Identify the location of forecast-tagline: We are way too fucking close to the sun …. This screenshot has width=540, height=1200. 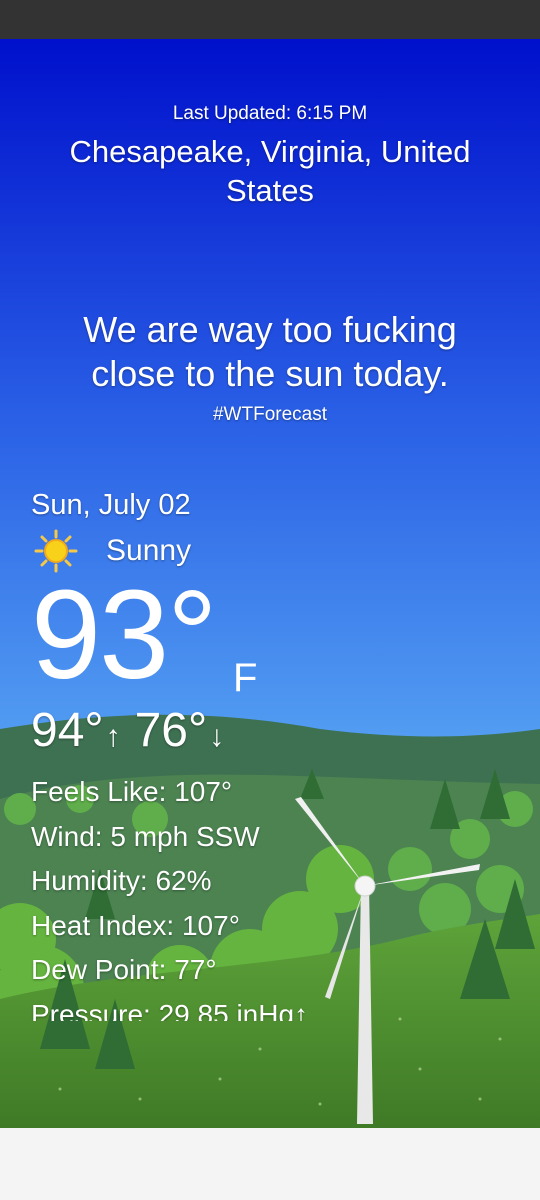
(270, 351).